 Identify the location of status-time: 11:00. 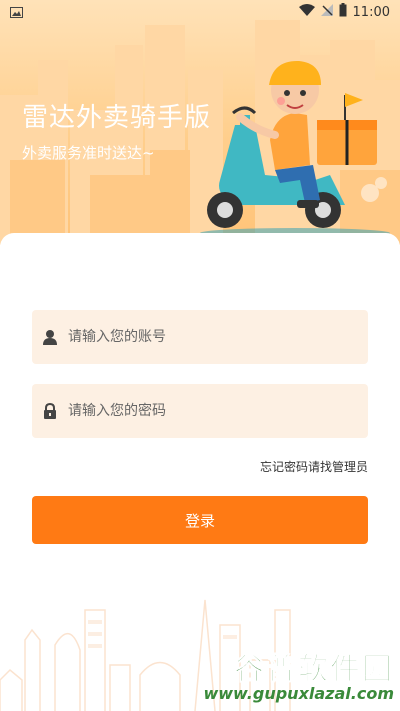
(371, 12).